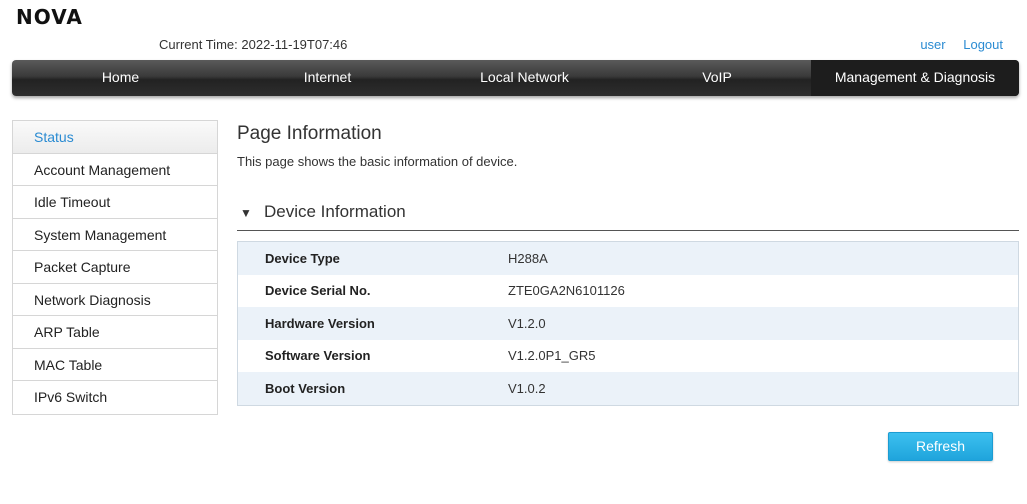 Image resolution: width=1027 pixels, height=504 pixels. I want to click on sidebar-item-network-diagnosis: Network Diagnosis, so click(115, 299).